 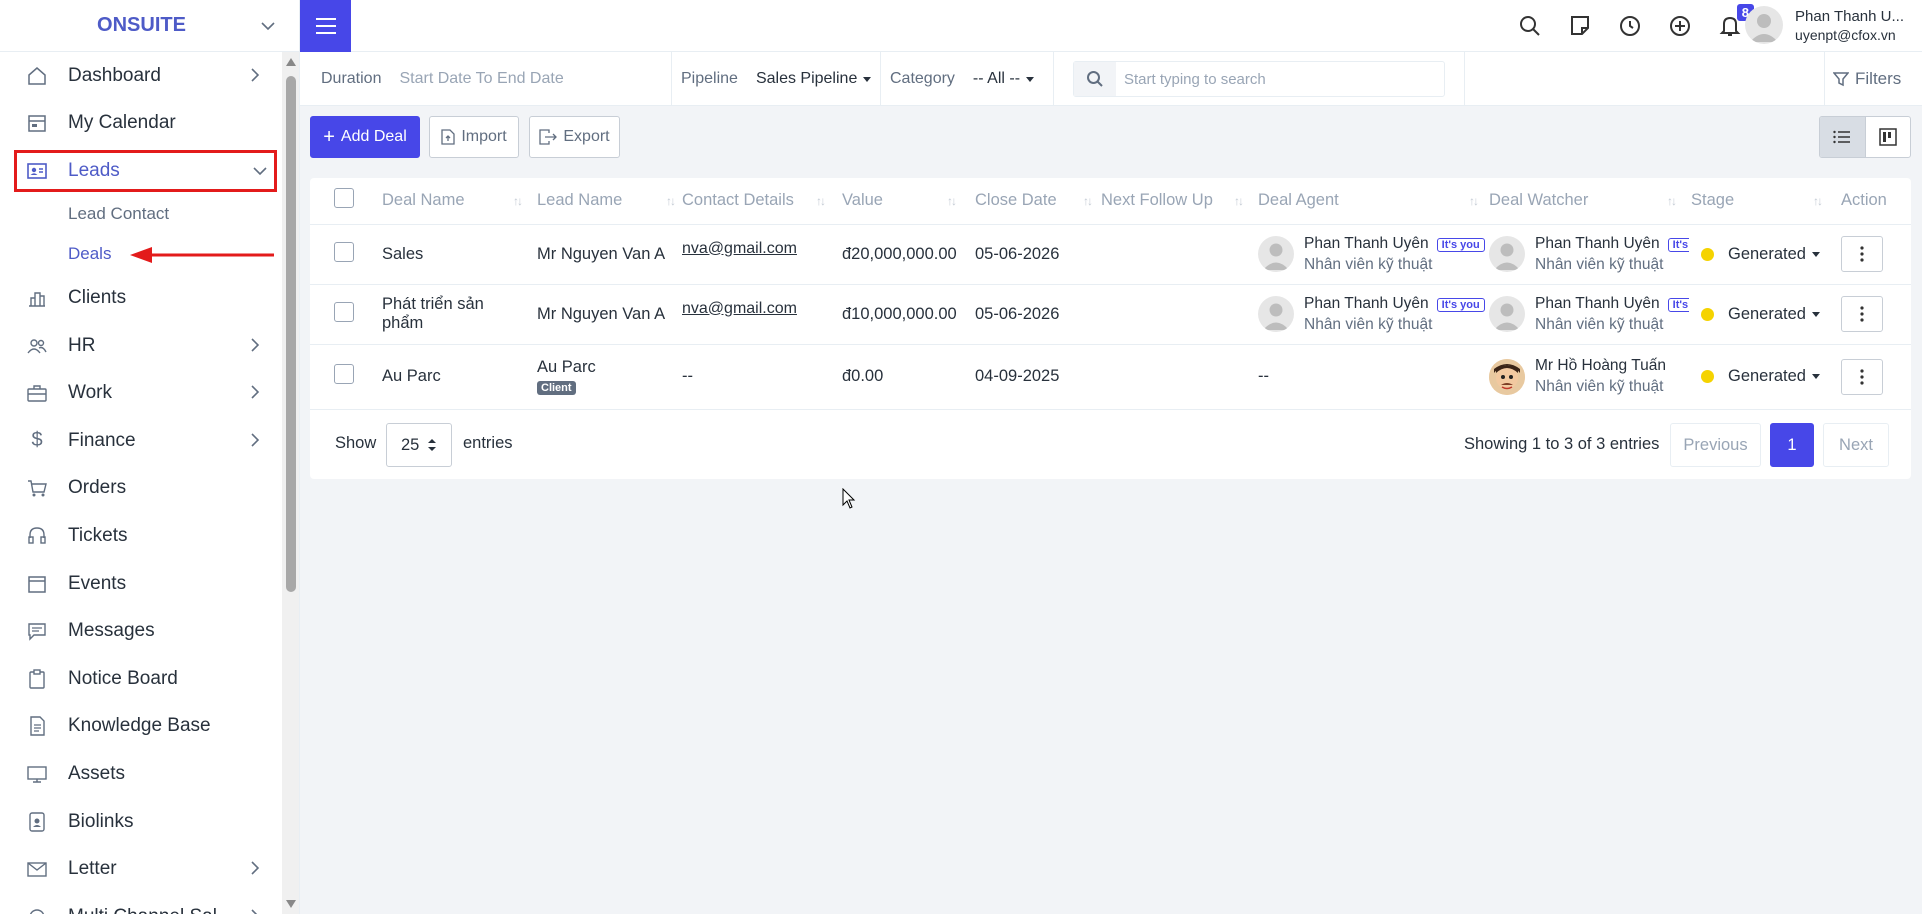 I want to click on search-icon, so click(x=1530, y=26).